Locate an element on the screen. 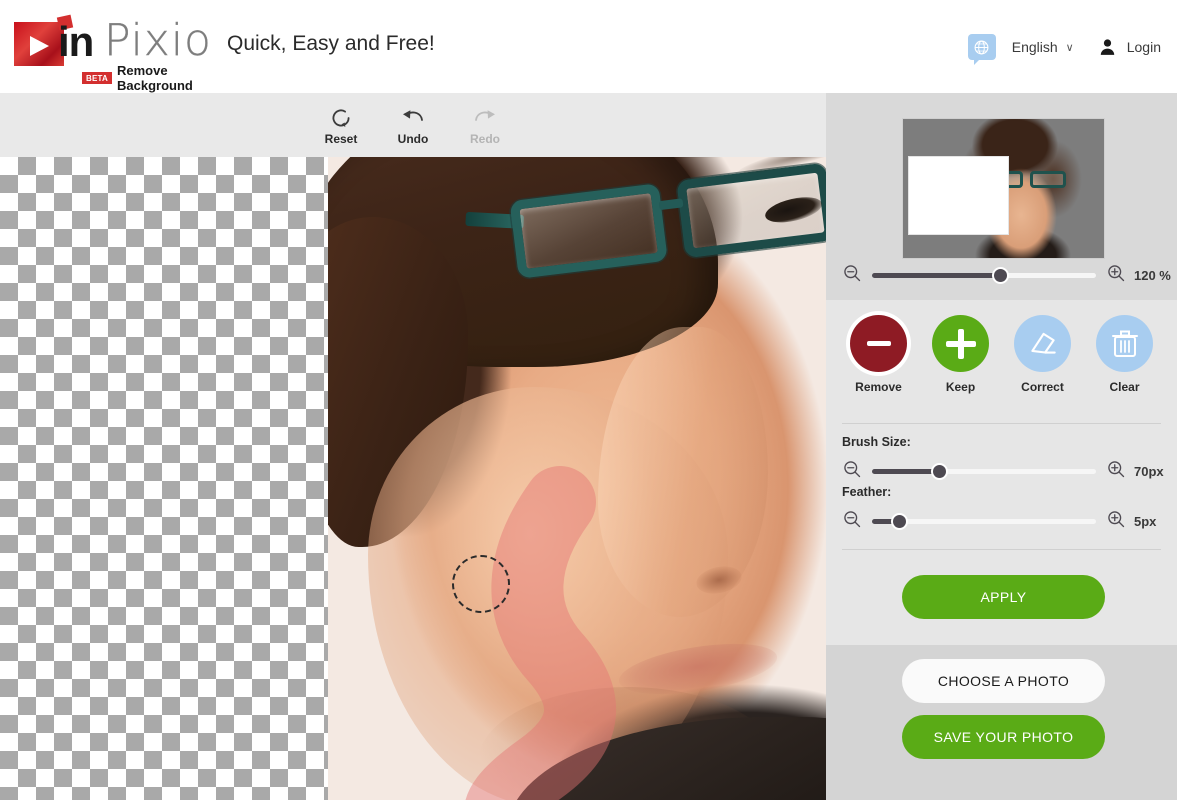  zoom-value: 120 % is located at coordinates (1152, 275).